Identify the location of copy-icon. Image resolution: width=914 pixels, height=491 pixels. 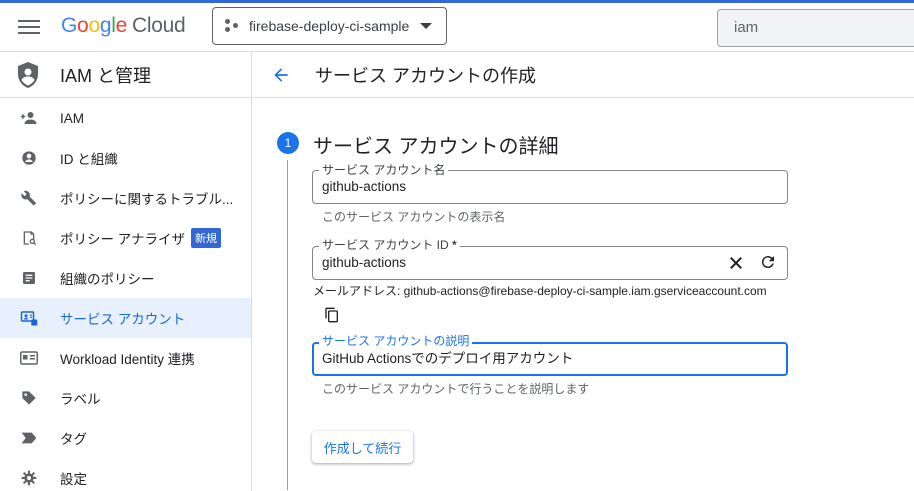
(332, 315).